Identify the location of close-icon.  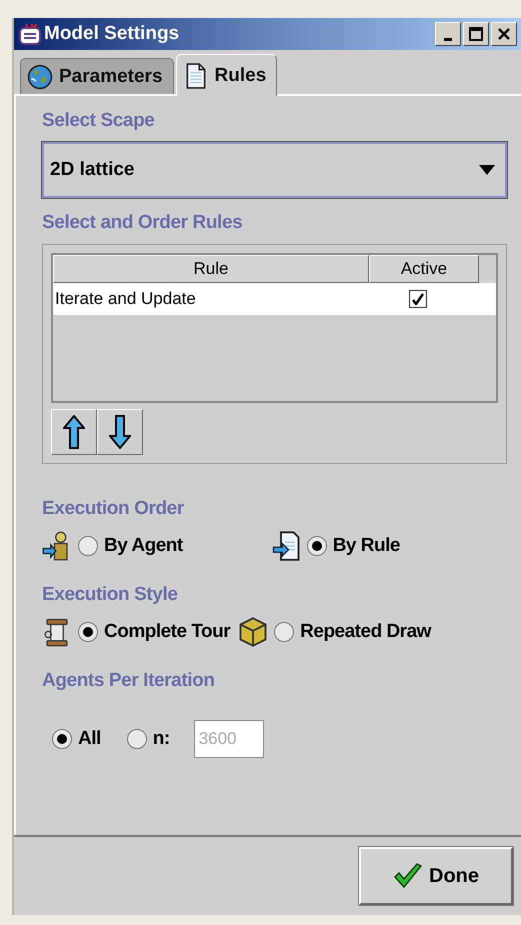
(504, 34).